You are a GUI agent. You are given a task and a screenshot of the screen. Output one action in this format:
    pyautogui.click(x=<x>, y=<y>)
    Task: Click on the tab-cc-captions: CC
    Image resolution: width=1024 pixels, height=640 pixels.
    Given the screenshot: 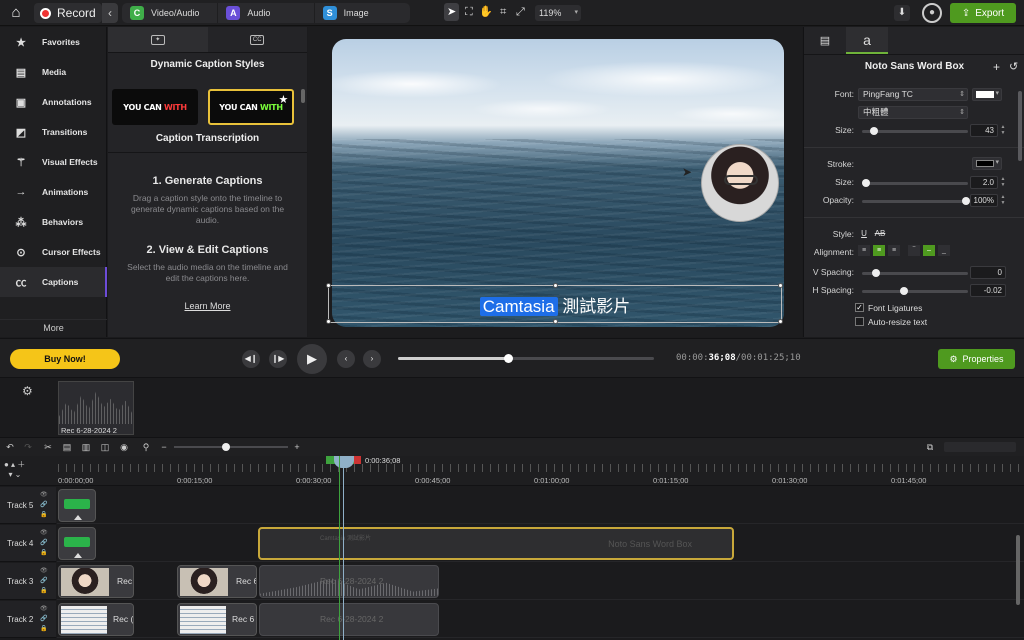 What is the action you would take?
    pyautogui.click(x=258, y=39)
    